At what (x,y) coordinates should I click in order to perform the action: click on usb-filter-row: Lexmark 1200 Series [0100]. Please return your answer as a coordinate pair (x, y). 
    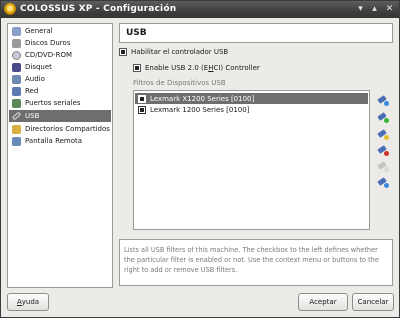
    Looking at the image, I should click on (251, 109).